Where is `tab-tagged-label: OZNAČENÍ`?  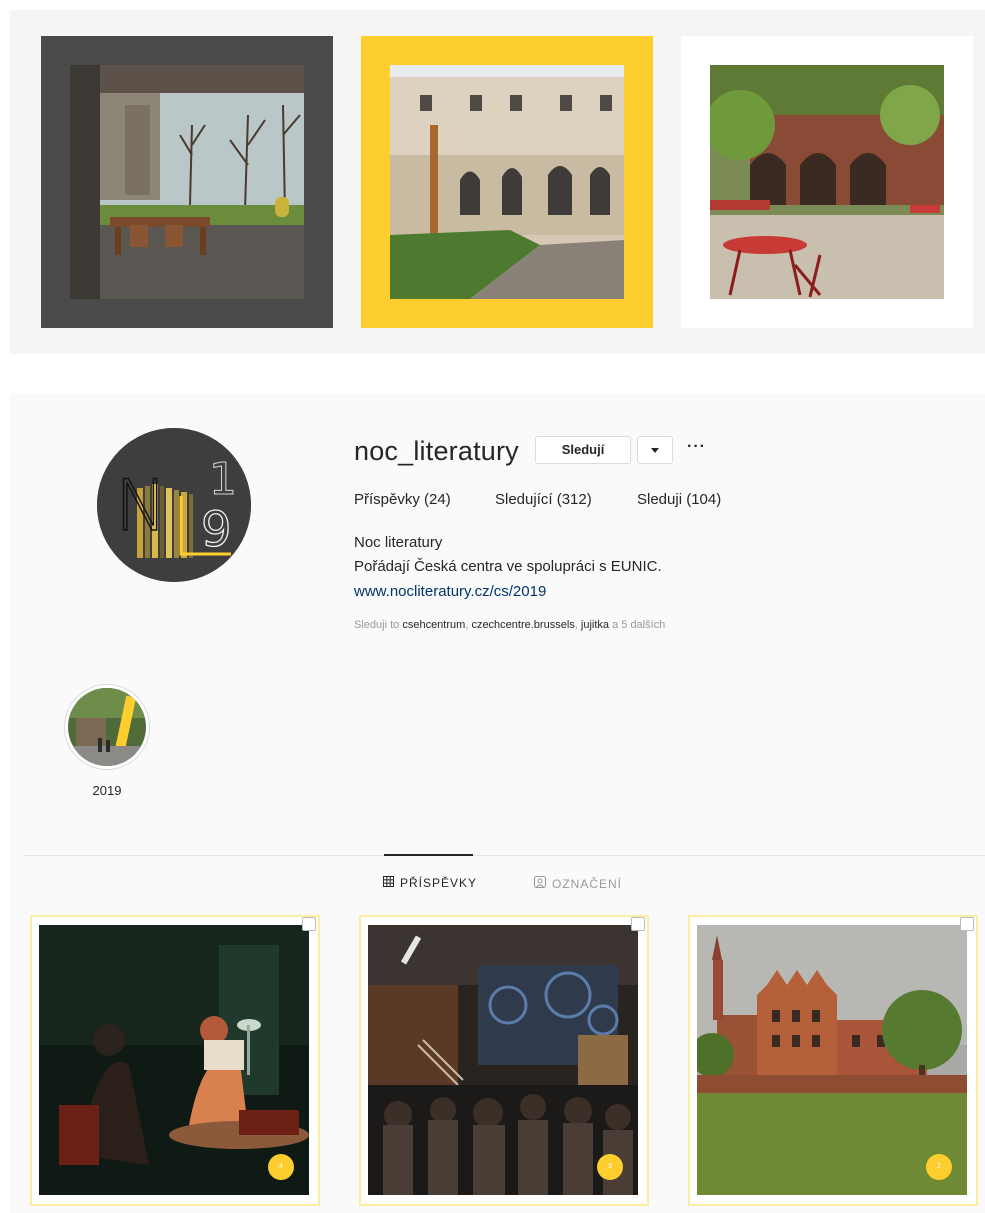
tab-tagged-label: OZNAČENÍ is located at coordinates (587, 883).